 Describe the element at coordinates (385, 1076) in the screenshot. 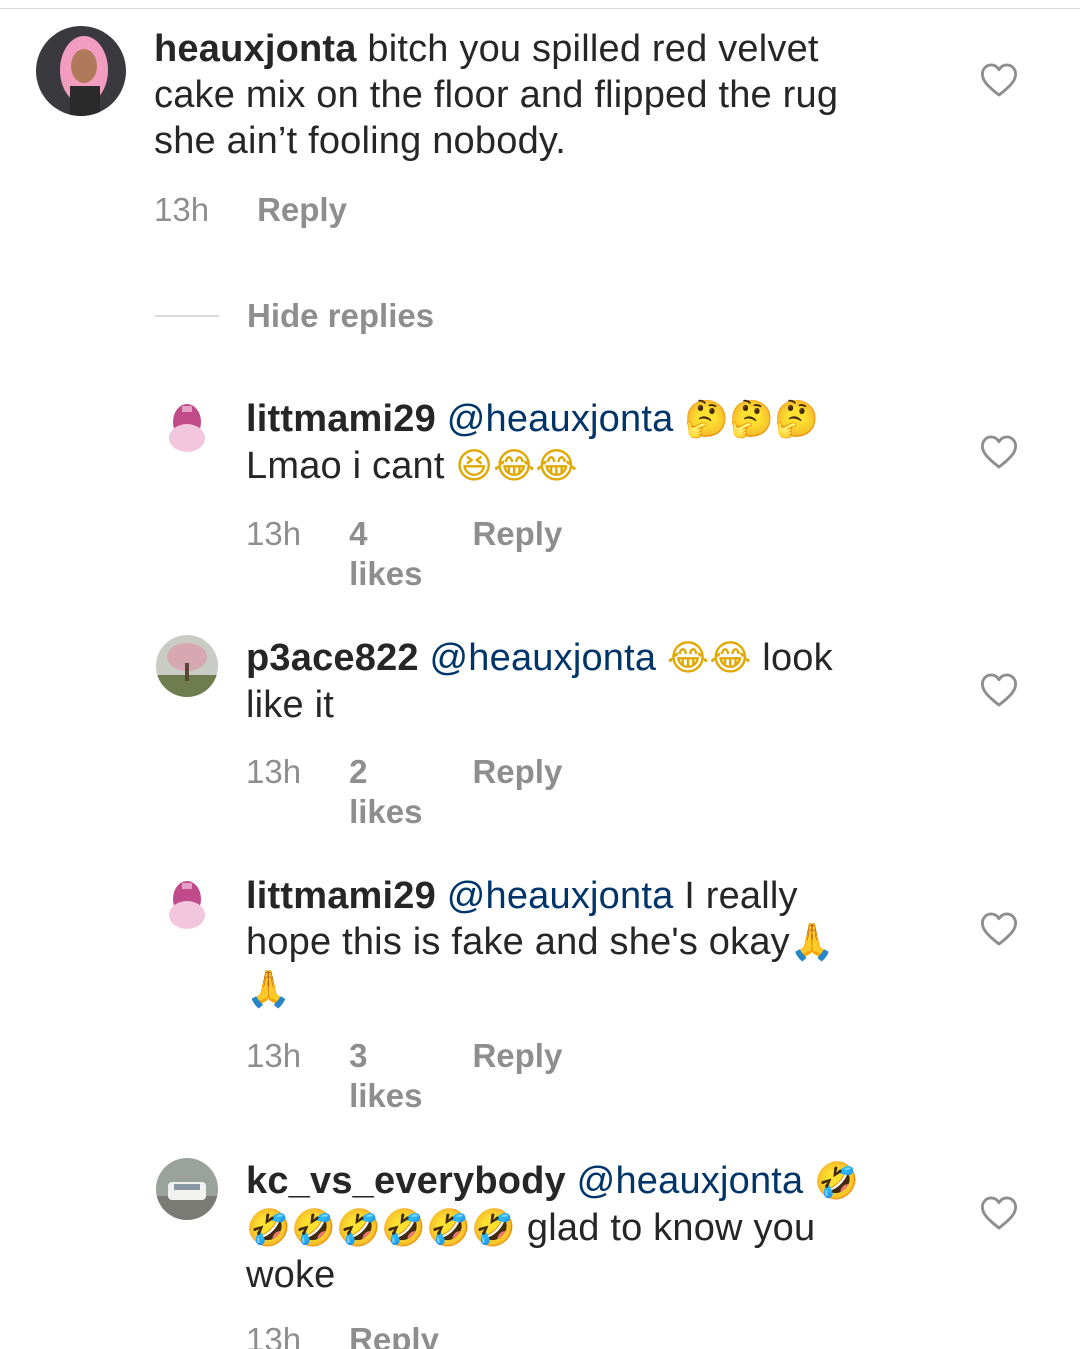

I see `likes-count: 3 likes` at that location.